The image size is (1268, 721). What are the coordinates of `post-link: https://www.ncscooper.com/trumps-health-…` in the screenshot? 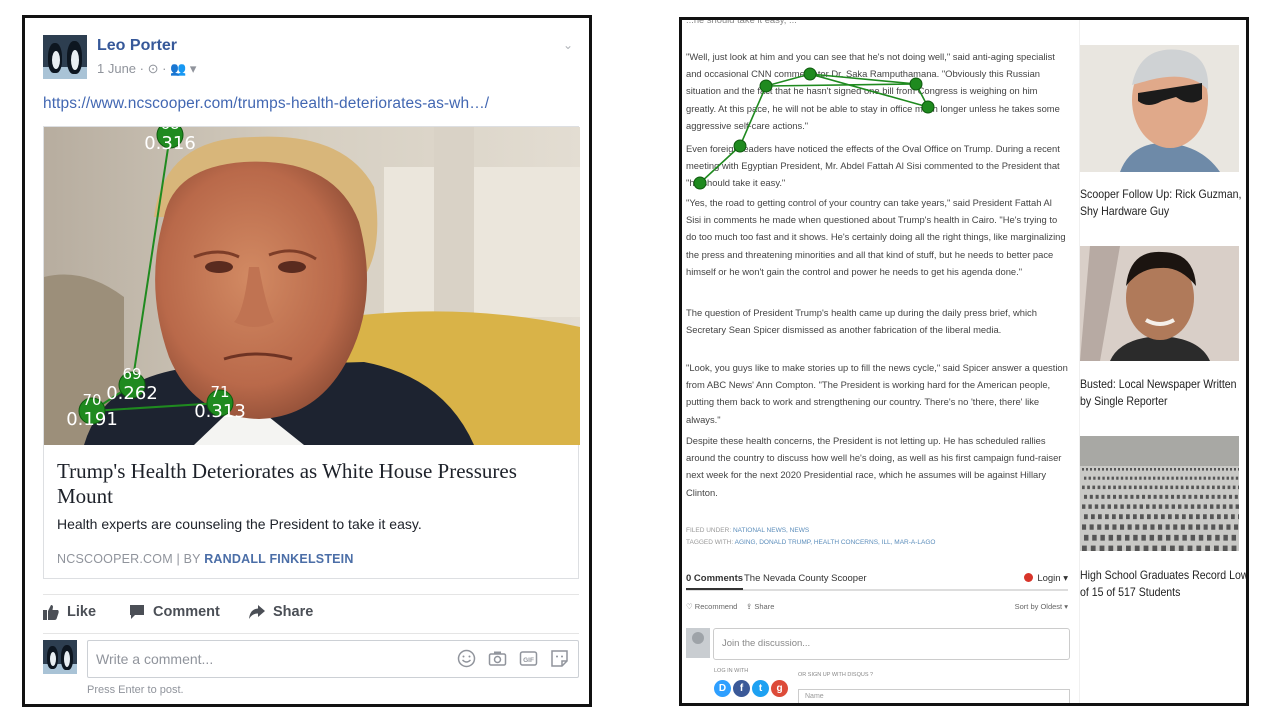 It's located at (266, 104).